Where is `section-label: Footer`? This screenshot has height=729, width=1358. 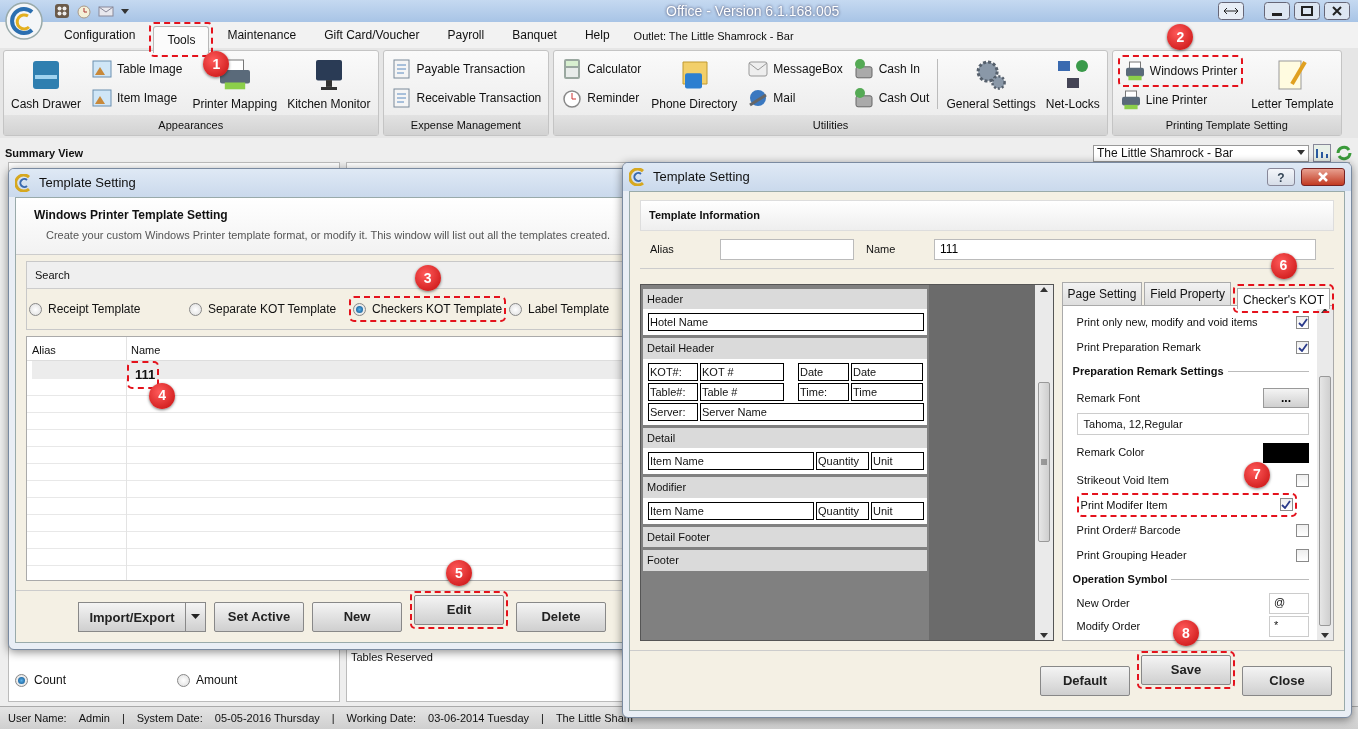 section-label: Footer is located at coordinates (785, 560).